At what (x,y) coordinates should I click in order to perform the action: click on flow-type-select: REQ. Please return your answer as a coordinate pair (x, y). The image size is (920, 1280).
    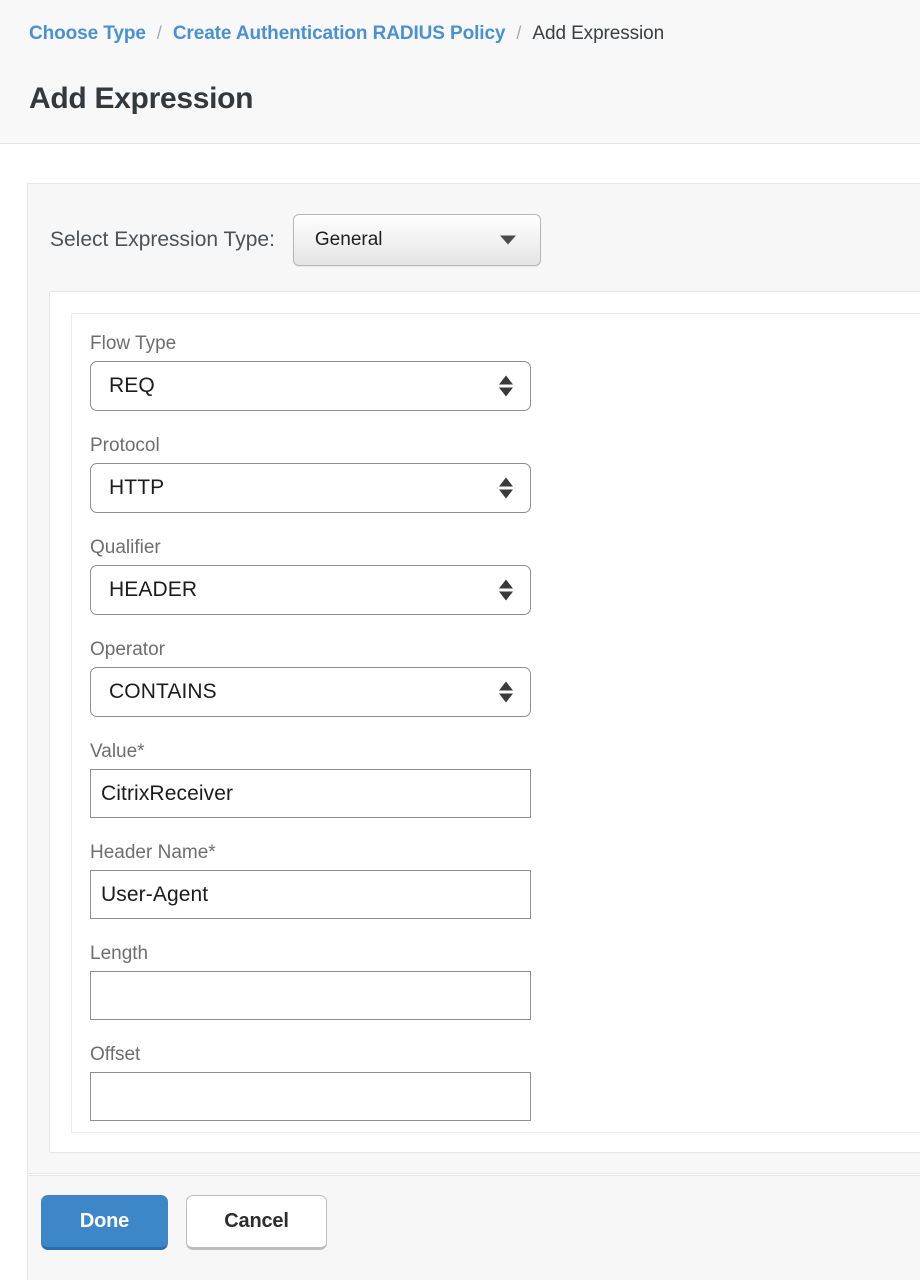
    Looking at the image, I should click on (310, 386).